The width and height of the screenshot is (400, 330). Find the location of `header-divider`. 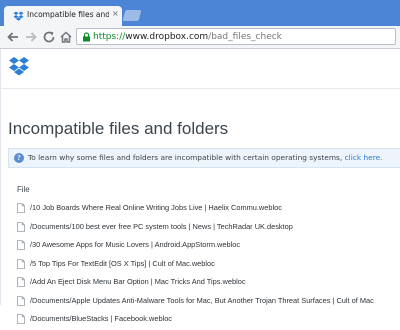

header-divider is located at coordinates (200, 88).